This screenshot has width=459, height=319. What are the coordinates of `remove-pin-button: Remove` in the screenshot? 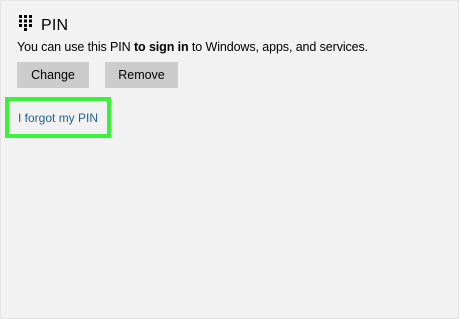 It's located at (141, 75).